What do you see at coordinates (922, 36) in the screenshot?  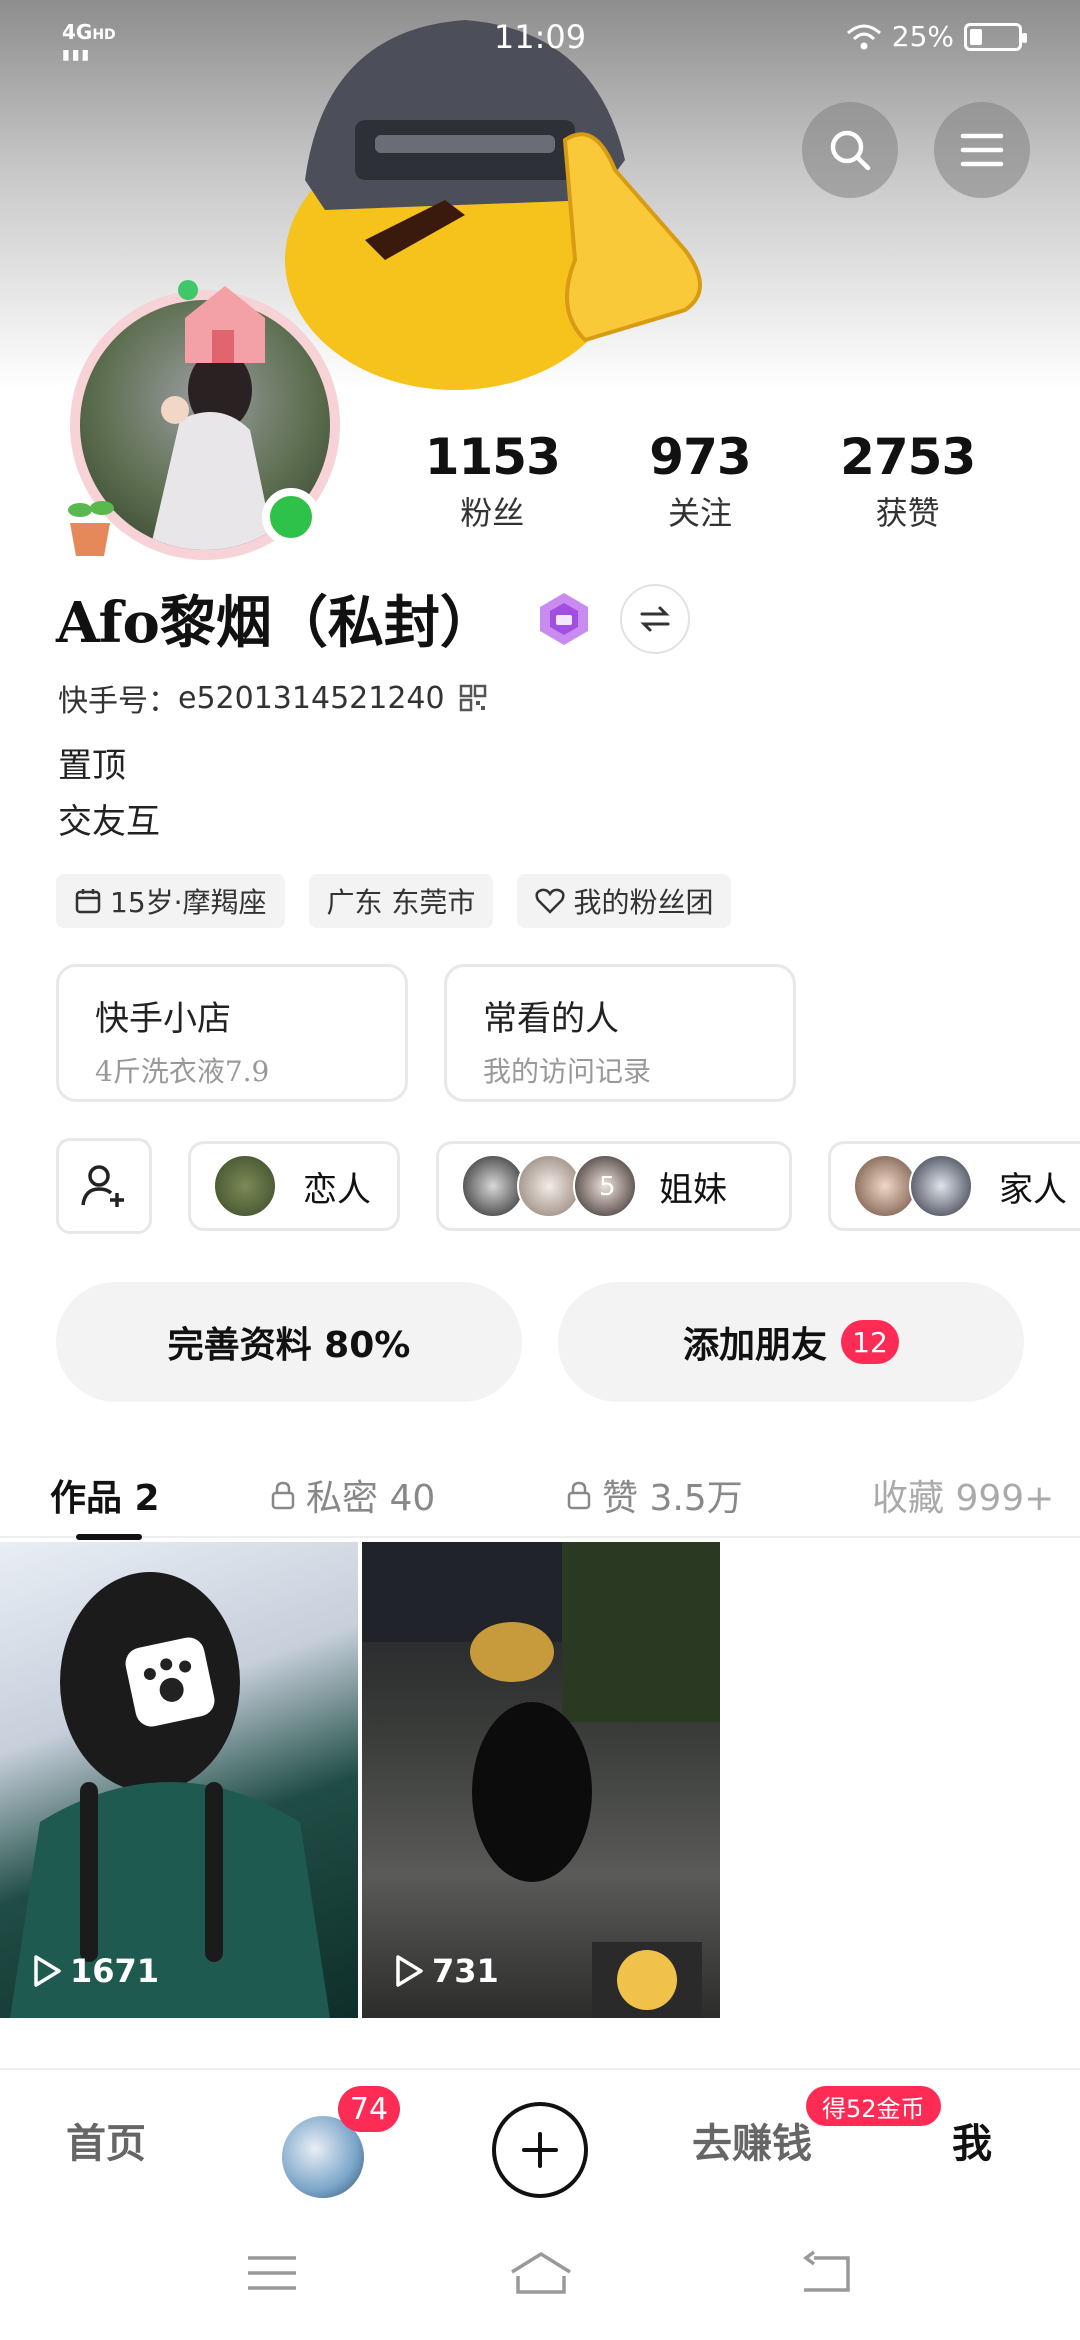 I see `battery-percent: 25%` at bounding box center [922, 36].